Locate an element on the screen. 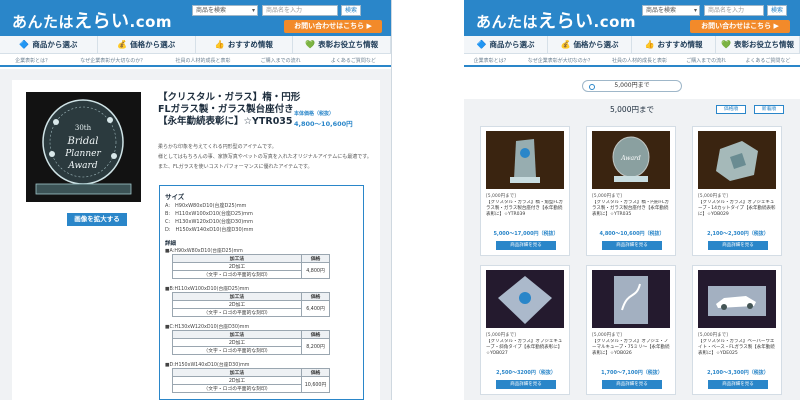  item-tag: [5,000円まで] is located at coordinates (713, 196).